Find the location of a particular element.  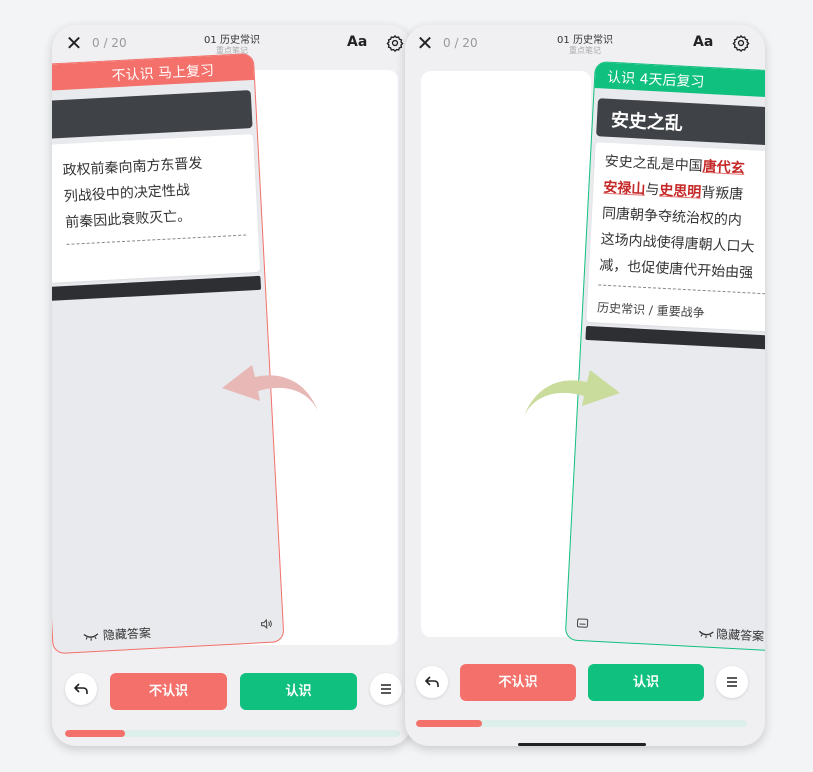

card-term: 安史之乱 is located at coordinates (680, 123).